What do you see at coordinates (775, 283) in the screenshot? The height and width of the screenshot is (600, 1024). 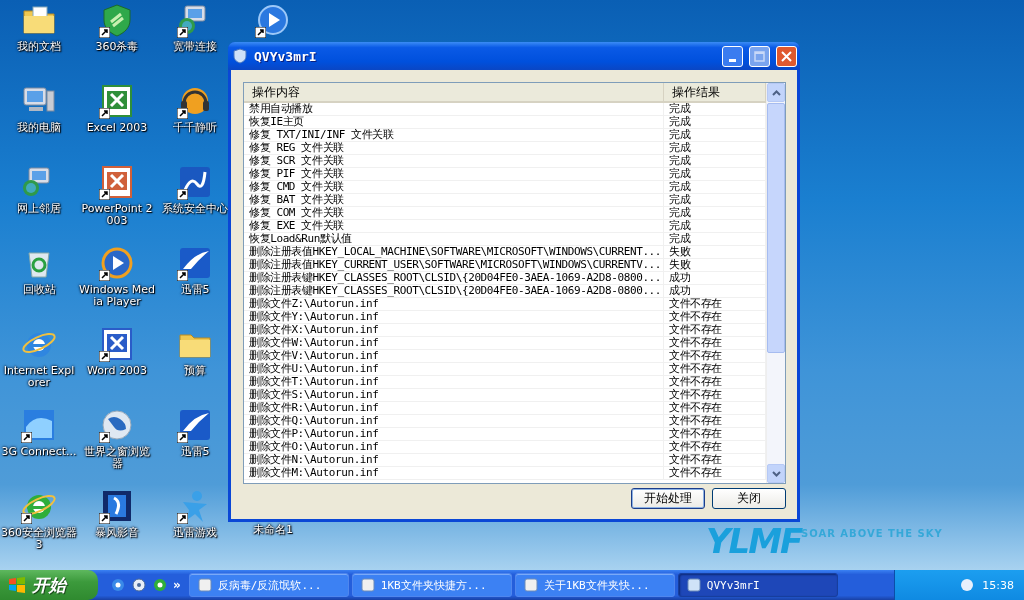 I see `scrollbar` at bounding box center [775, 283].